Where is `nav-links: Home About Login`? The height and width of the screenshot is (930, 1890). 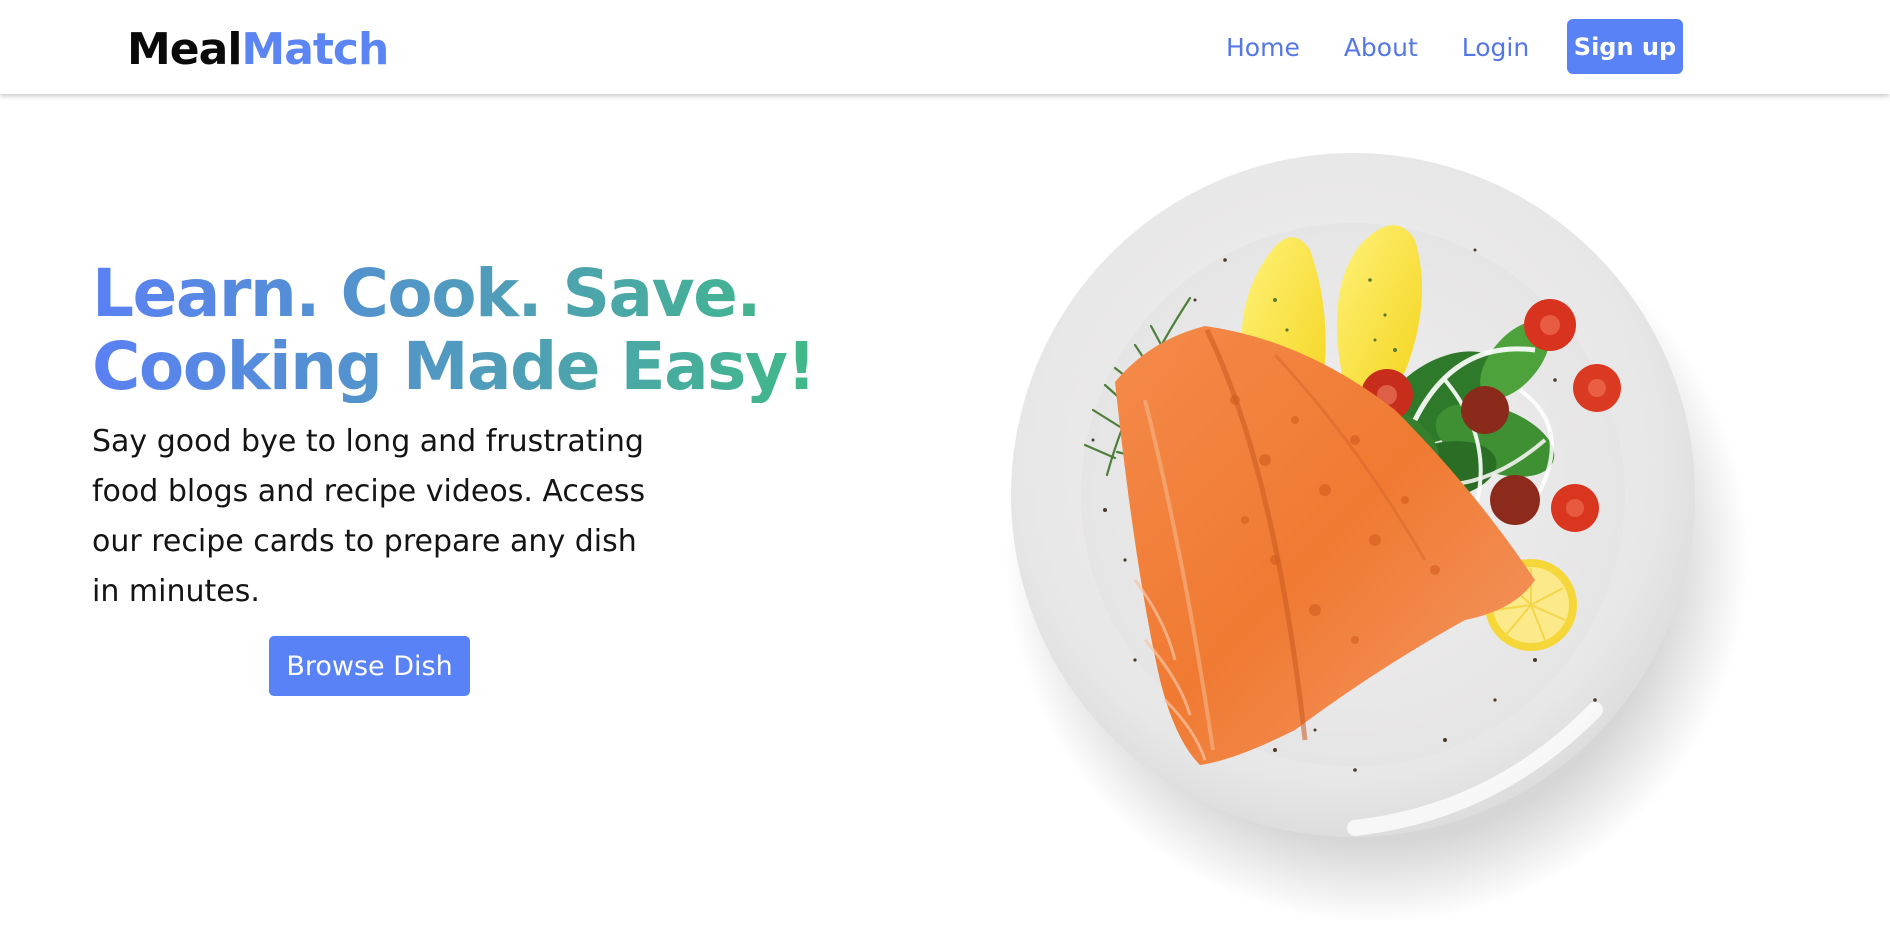 nav-links: Home About Login is located at coordinates (1399, 47).